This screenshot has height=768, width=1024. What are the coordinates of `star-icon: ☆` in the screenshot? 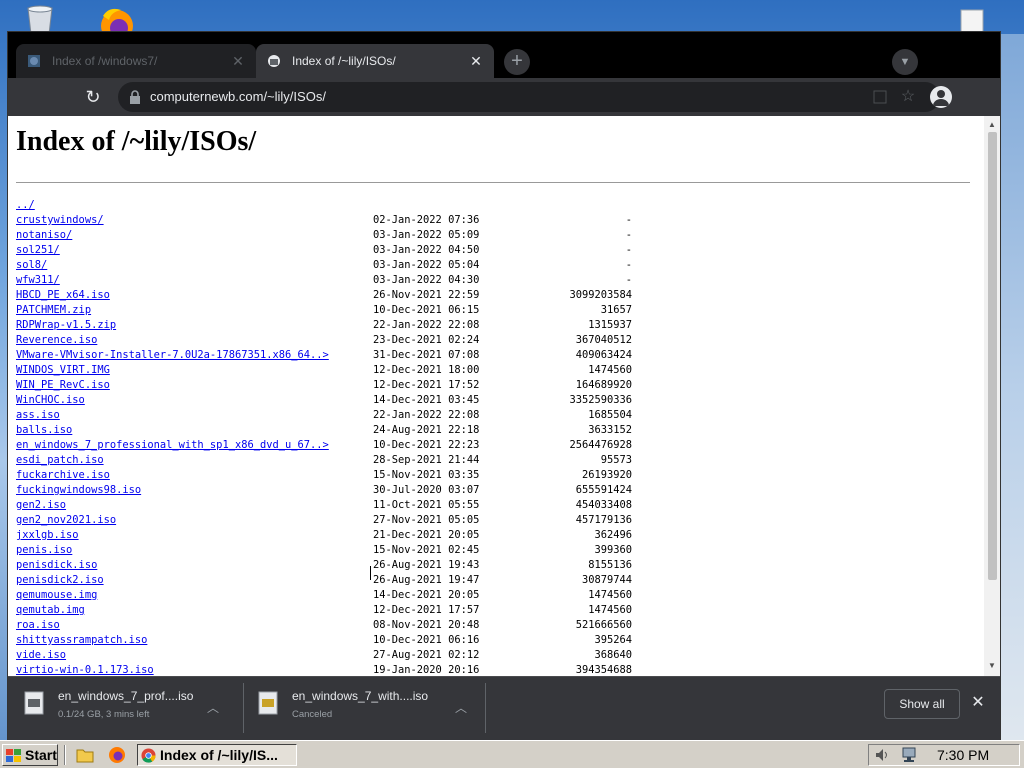 It's located at (908, 97).